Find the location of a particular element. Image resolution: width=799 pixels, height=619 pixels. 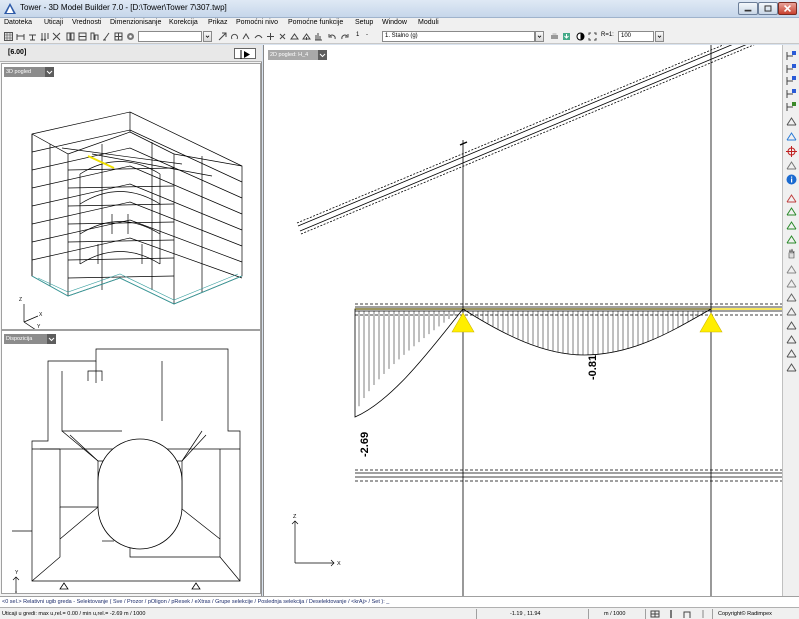

ratio-input: 100 is located at coordinates (636, 36).